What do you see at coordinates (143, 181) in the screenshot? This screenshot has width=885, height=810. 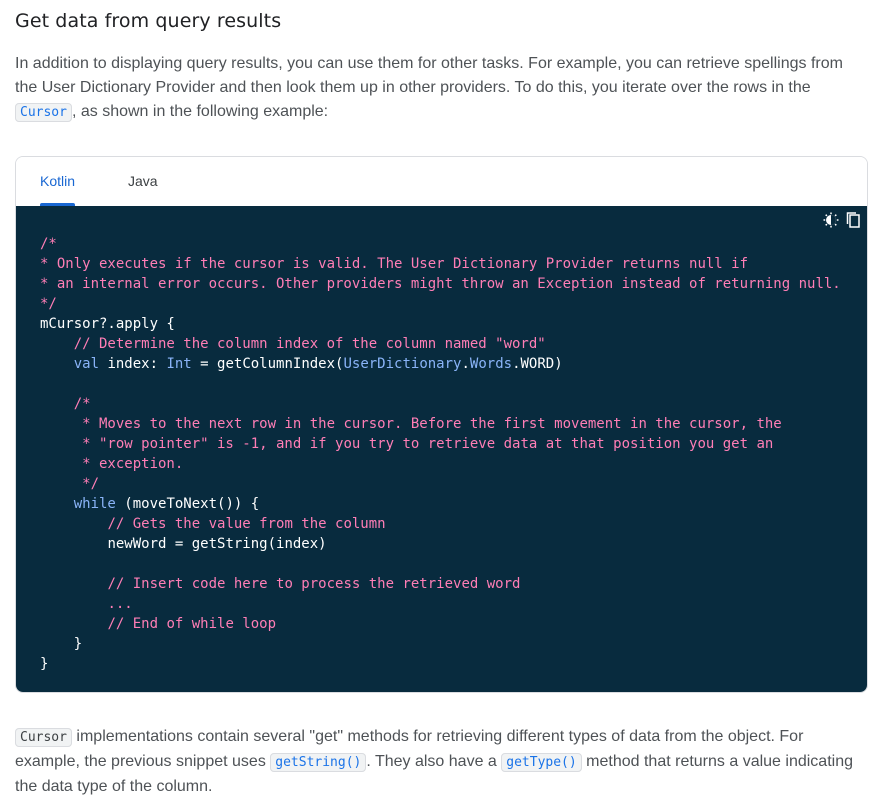 I see `tab-java: Java` at bounding box center [143, 181].